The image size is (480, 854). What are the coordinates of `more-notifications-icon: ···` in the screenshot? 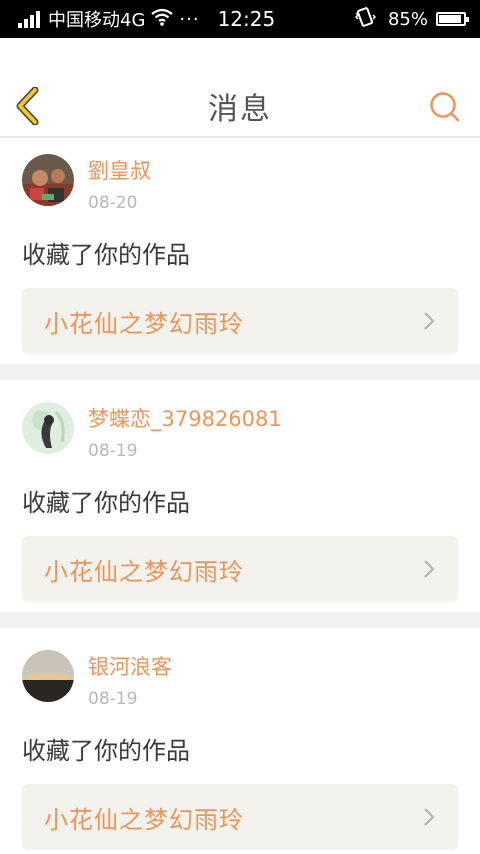 It's located at (189, 19).